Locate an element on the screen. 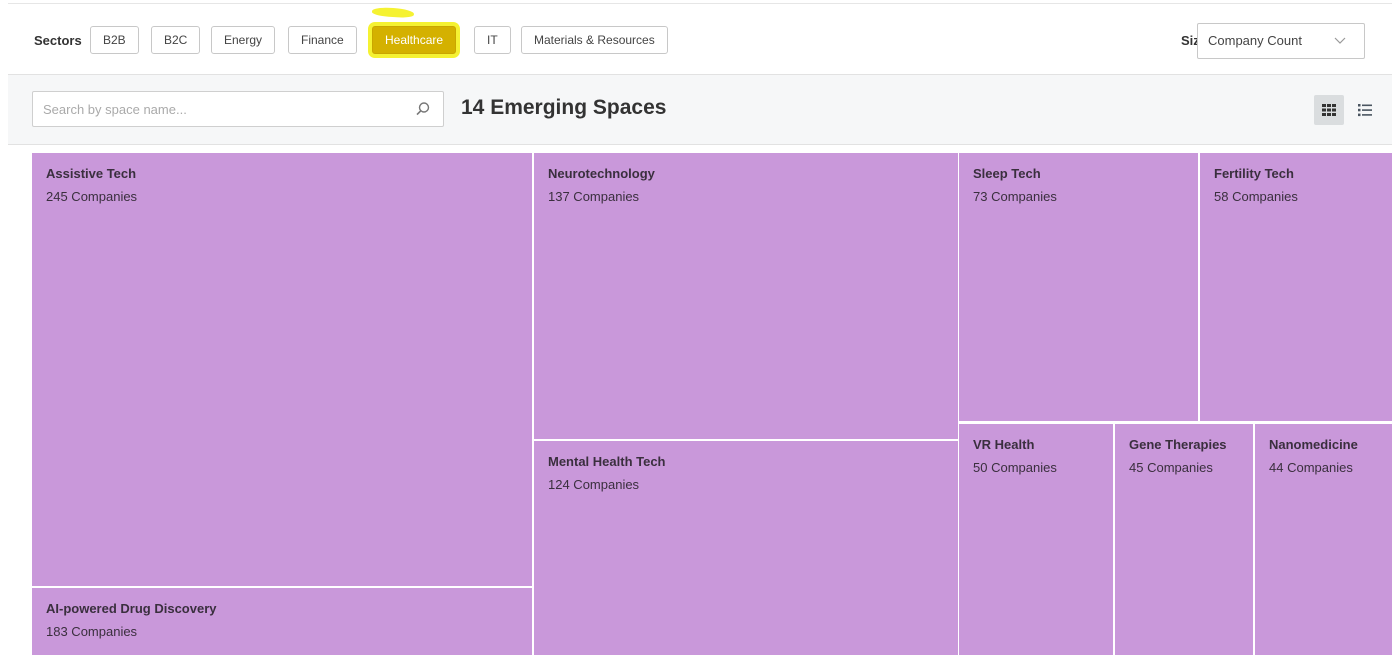 The image size is (1392, 655). tile-count: 45 Companies is located at coordinates (1171, 467).